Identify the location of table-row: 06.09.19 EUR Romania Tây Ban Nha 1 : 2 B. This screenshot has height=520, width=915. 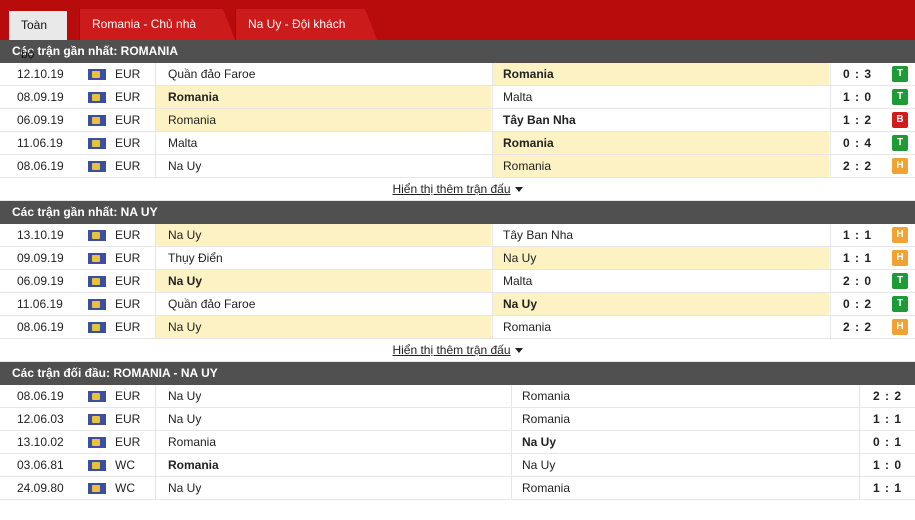
(457, 120).